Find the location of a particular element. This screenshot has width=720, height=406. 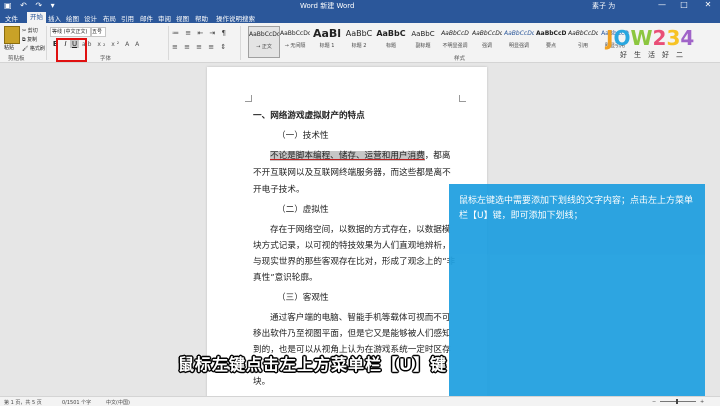

doc-paragraph-line: 不论是脚本编程、储存、运营和用户消费，都离 is located at coordinates (360, 155).